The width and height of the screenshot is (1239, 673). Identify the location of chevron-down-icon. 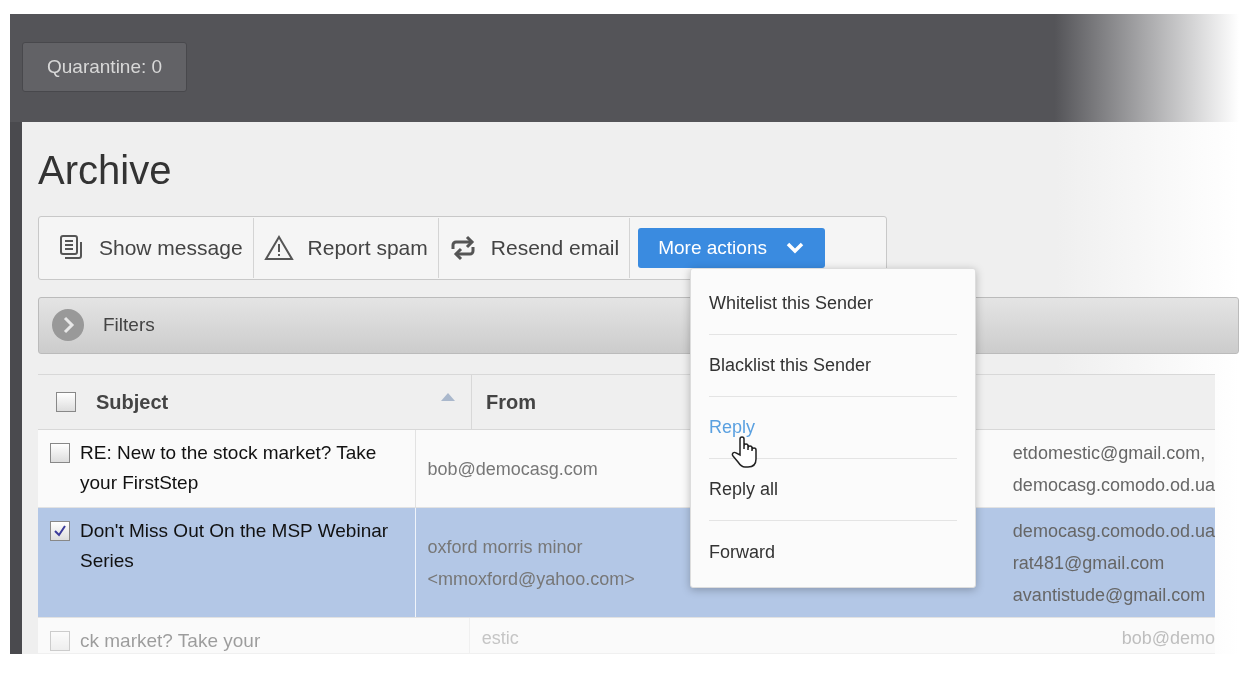
(795, 247).